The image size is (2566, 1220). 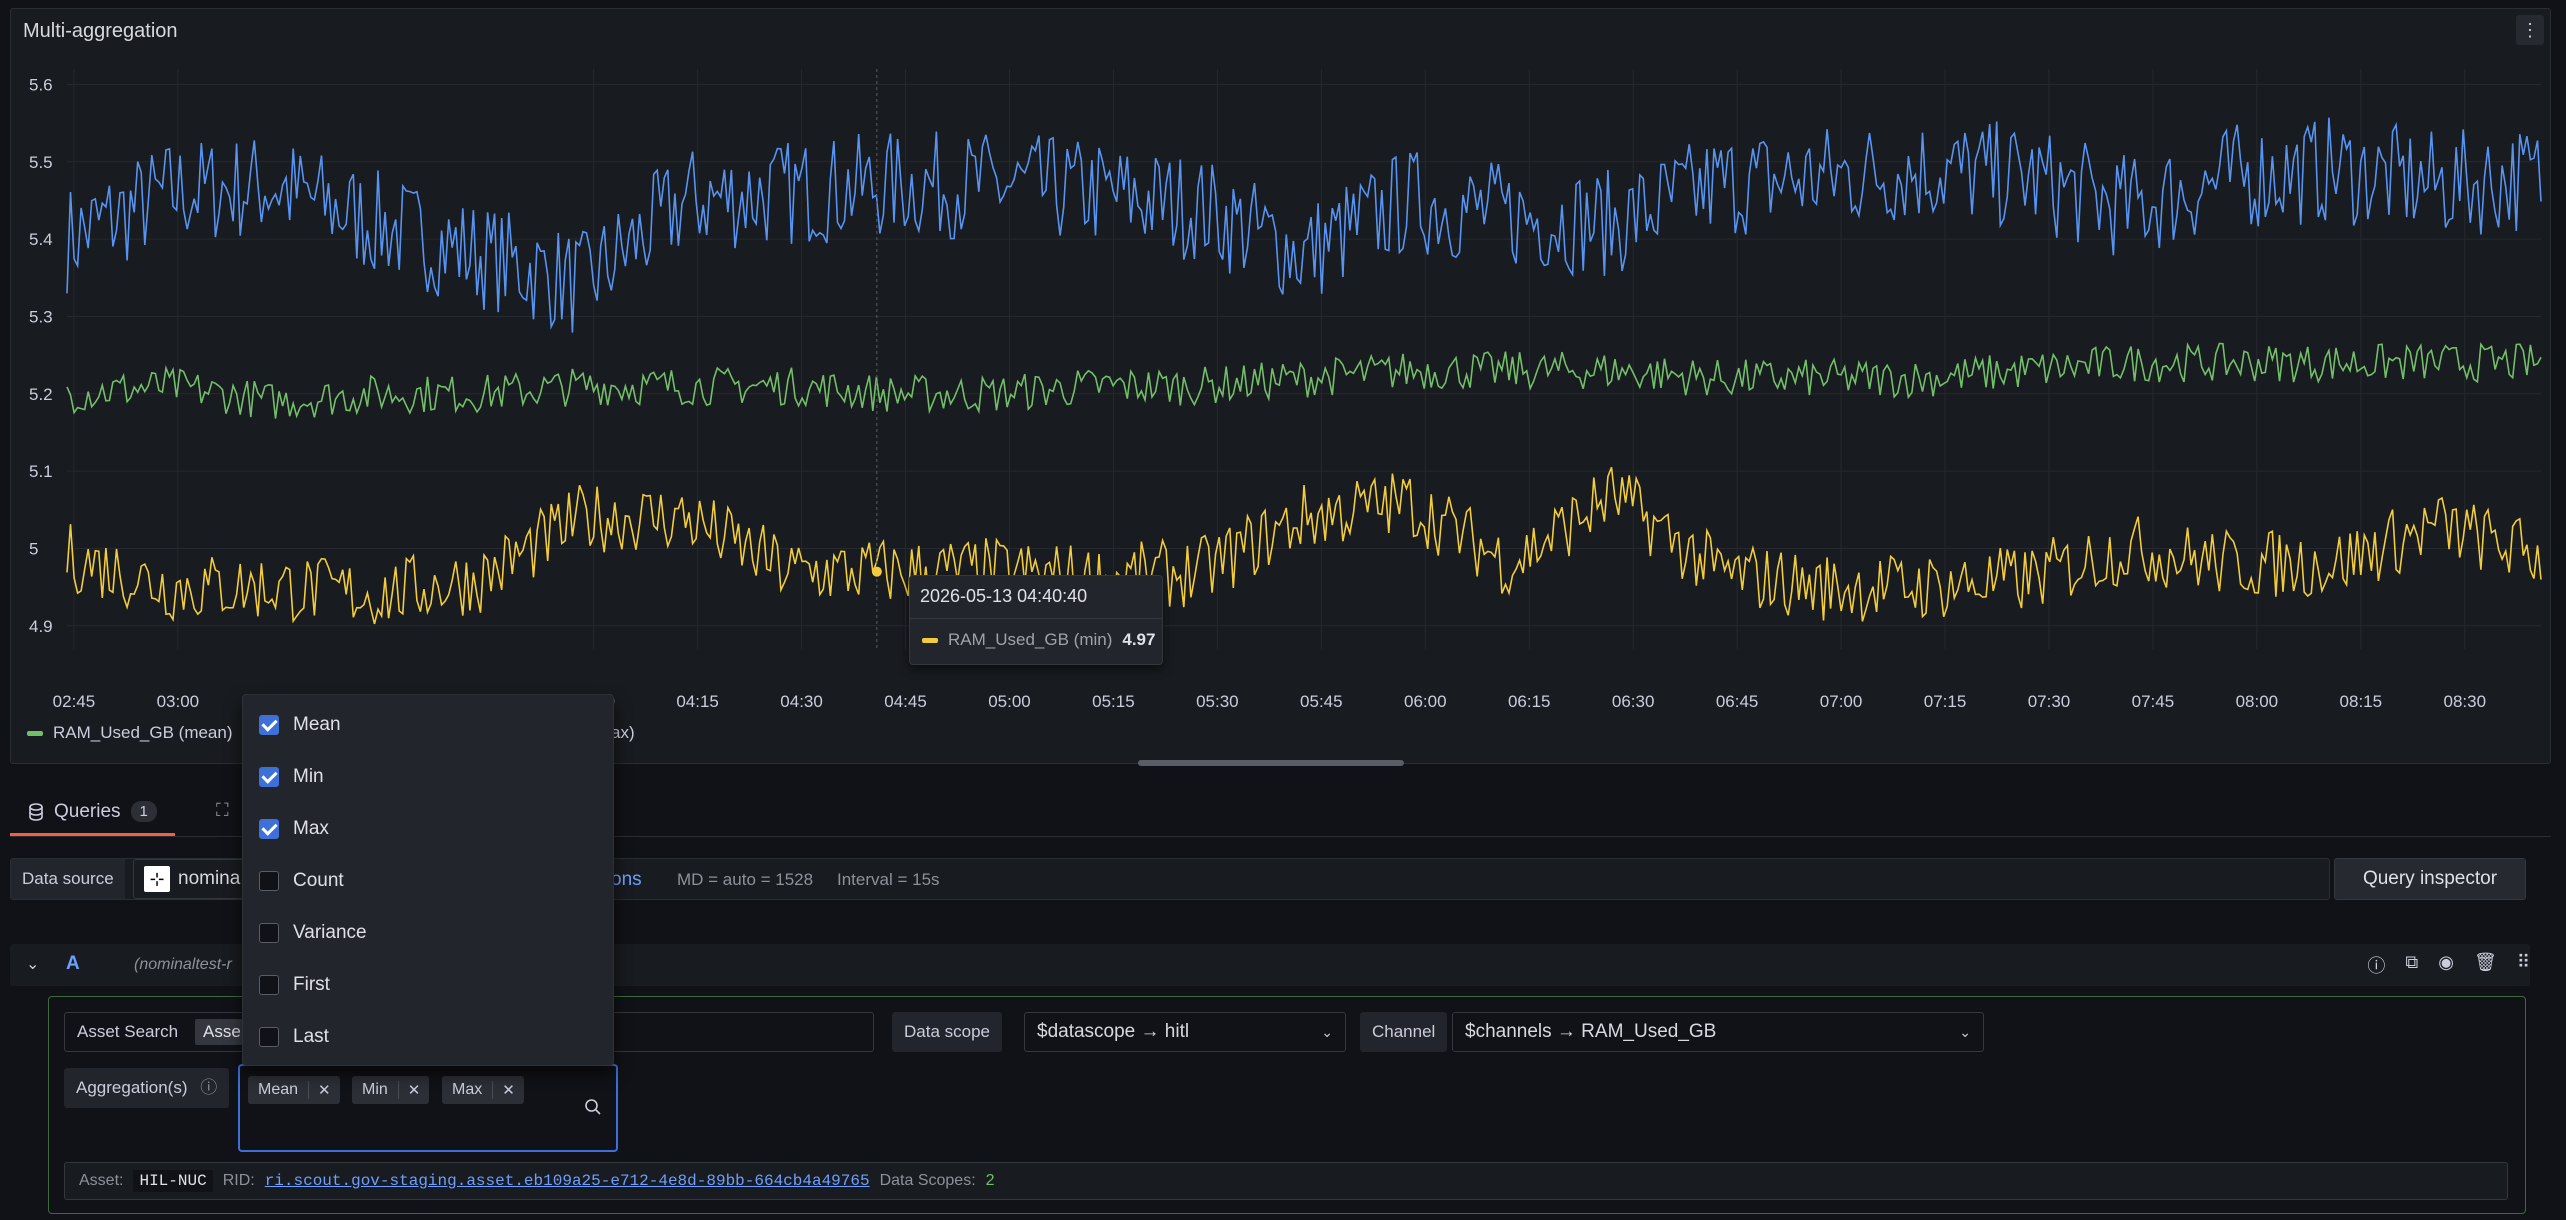 I want to click on x-tick-label: 05:45, so click(x=1321, y=700).